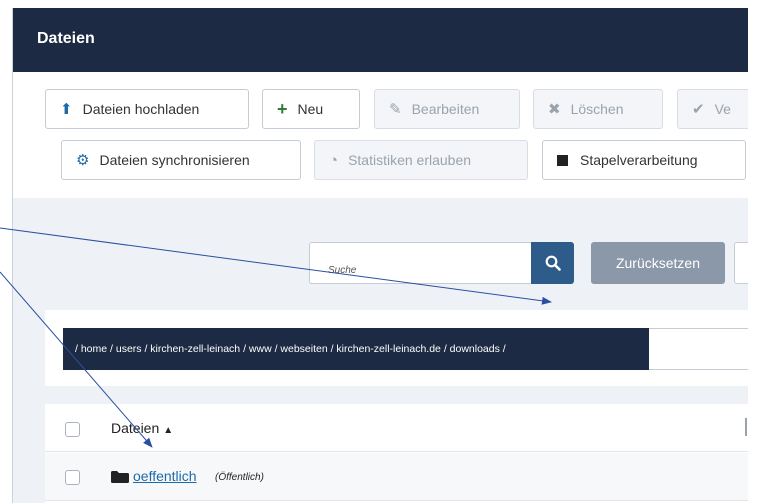  Describe the element at coordinates (420, 263) in the screenshot. I see `search-input` at that location.